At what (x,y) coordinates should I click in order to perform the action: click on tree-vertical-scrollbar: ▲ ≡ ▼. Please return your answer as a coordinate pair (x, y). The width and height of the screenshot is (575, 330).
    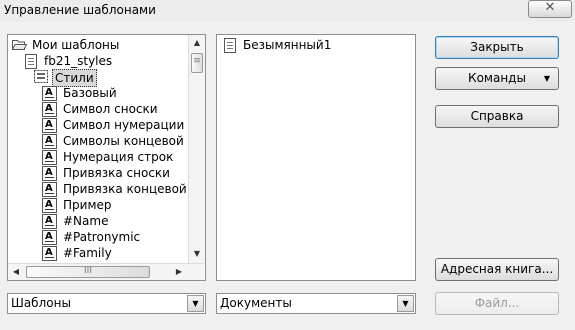
    Looking at the image, I should click on (196, 149).